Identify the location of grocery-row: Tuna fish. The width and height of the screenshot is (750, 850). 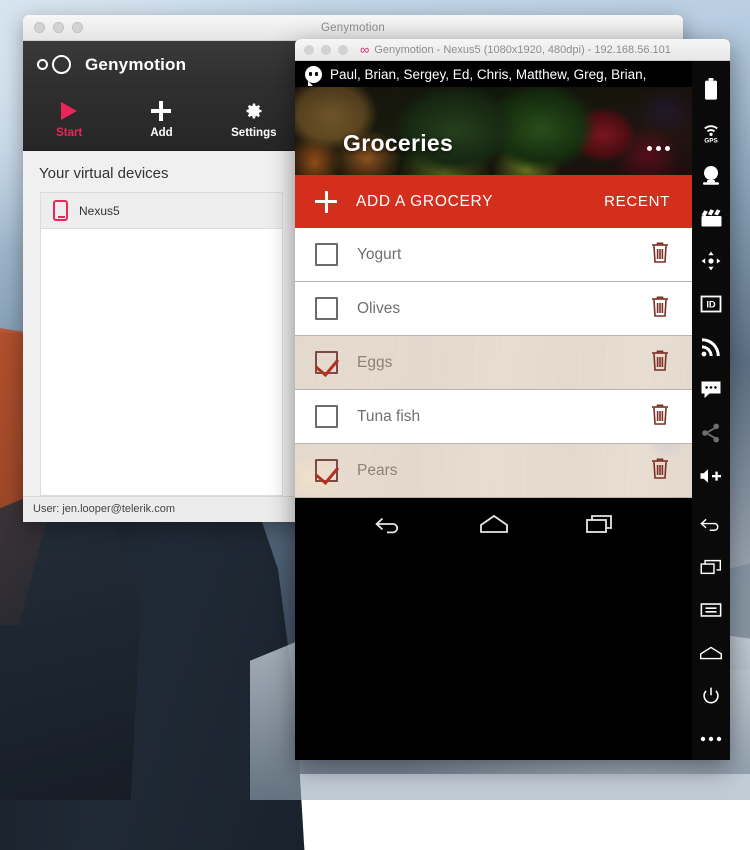
(493, 417).